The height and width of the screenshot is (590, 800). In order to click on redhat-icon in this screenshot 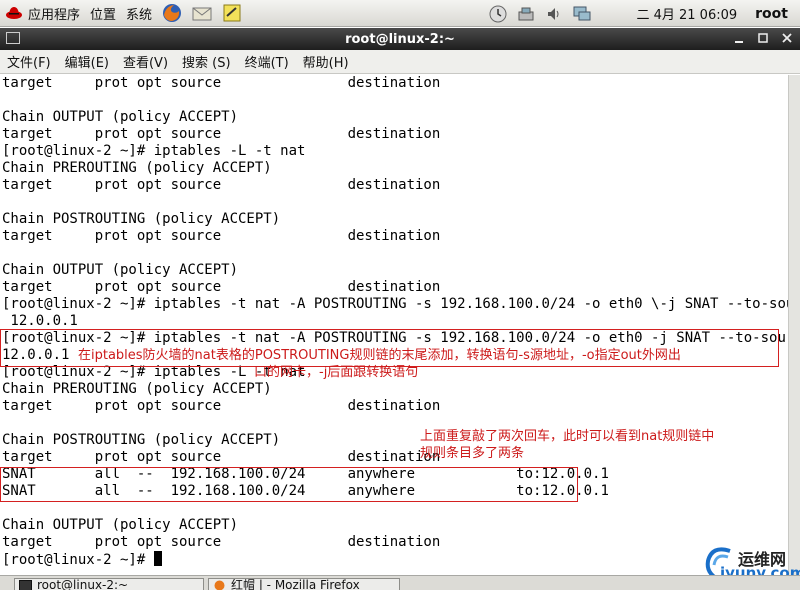, I will do `click(14, 13)`.